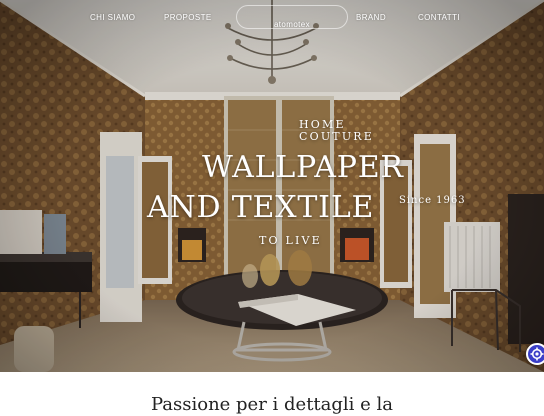 The height and width of the screenshot is (416, 544). Describe the element at coordinates (371, 17) in the screenshot. I see `nav-brand: BRAND` at that location.